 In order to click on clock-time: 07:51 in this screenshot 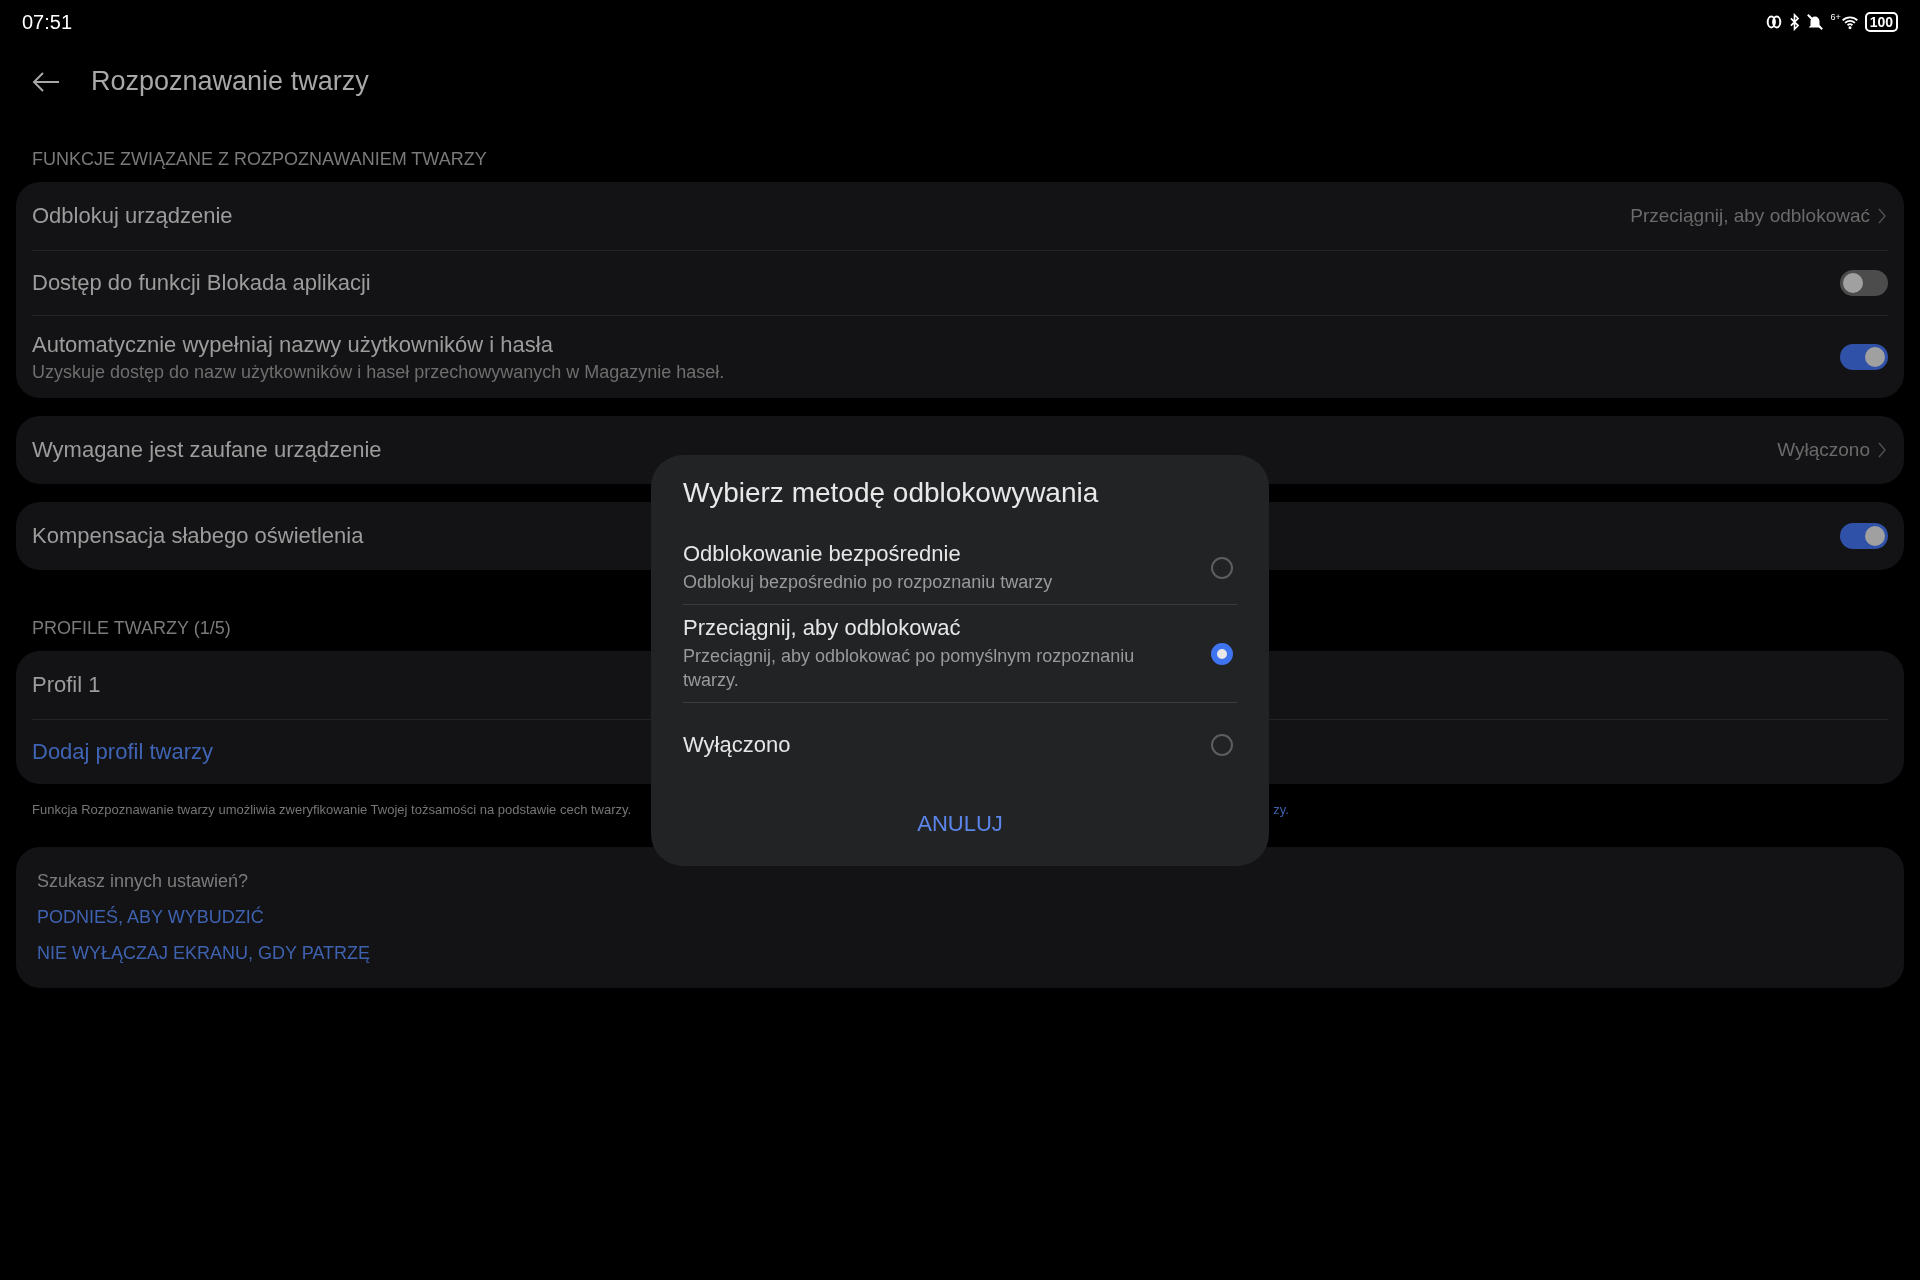, I will do `click(47, 22)`.